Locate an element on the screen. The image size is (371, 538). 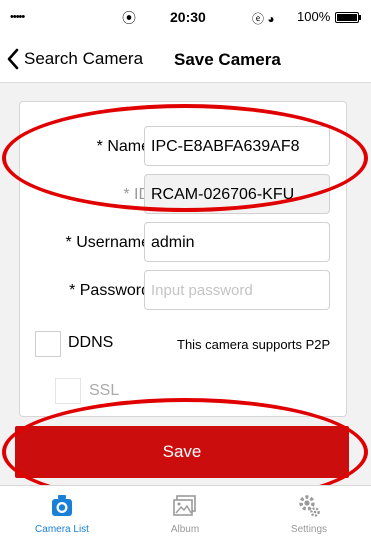
status-time: 20:30 is located at coordinates (188, 17).